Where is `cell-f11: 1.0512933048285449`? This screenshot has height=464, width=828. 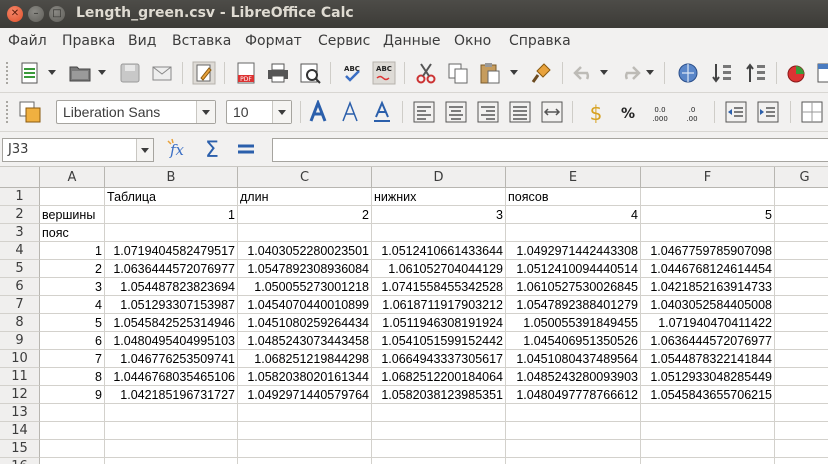 cell-f11: 1.0512933048285449 is located at coordinates (708, 377).